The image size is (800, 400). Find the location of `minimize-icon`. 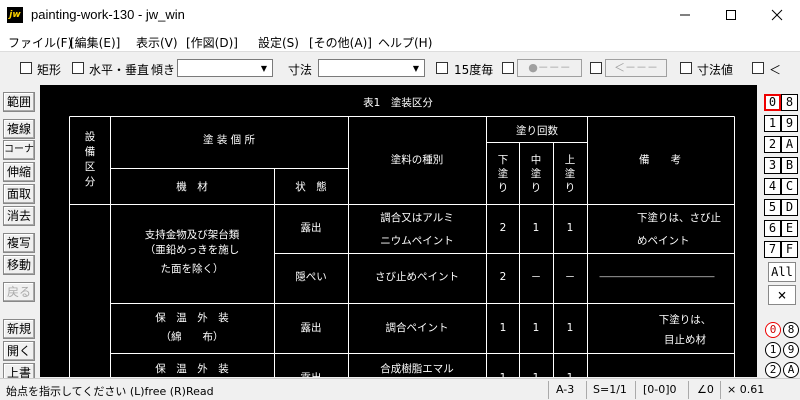

minimize-icon is located at coordinates (685, 15).